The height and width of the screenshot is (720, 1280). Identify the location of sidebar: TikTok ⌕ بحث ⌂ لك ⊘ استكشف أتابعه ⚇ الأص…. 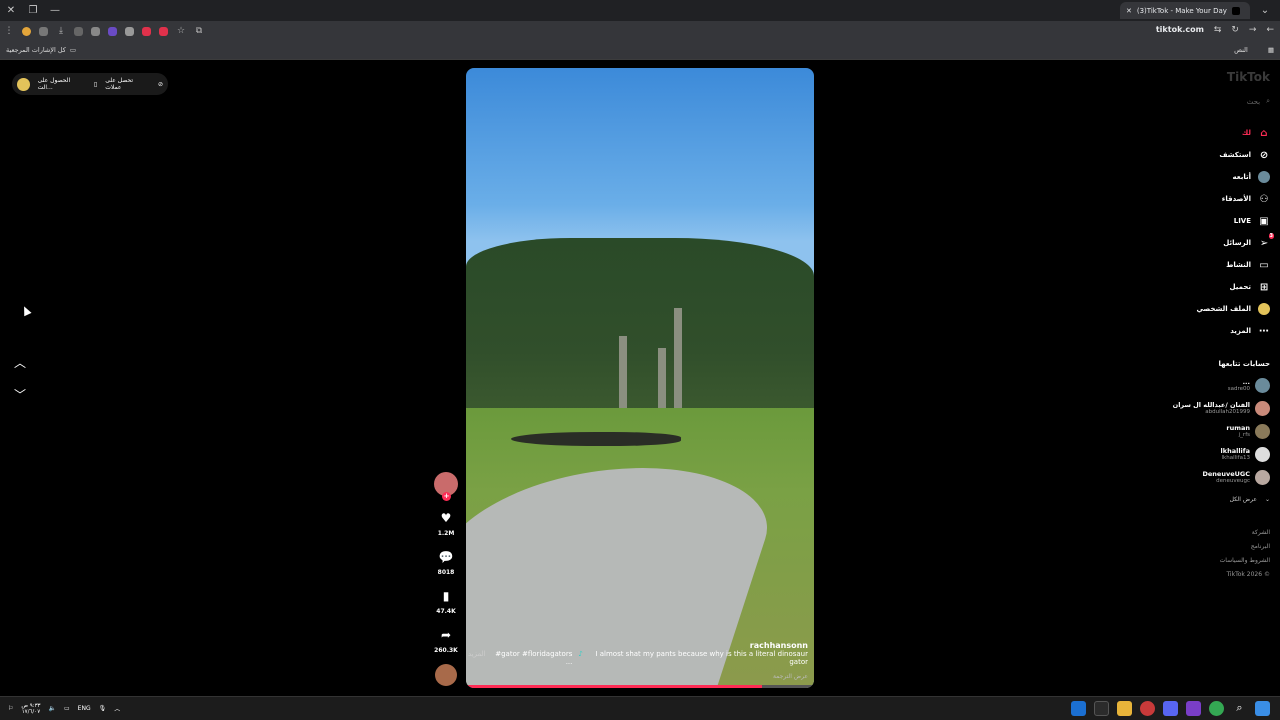
(1207, 368).